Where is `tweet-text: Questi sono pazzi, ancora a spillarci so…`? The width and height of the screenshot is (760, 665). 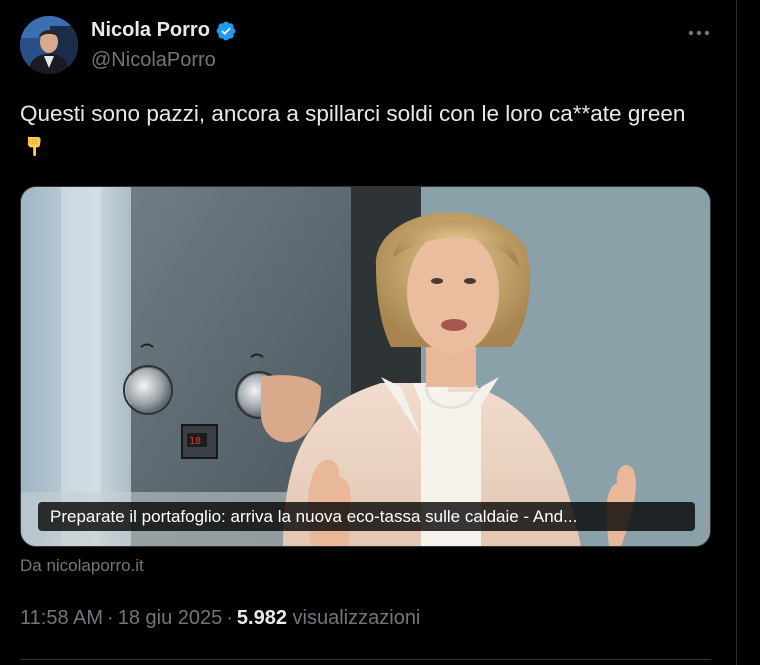 tweet-text: Questi sono pazzi, ancora a spillarci so… is located at coordinates (365, 130).